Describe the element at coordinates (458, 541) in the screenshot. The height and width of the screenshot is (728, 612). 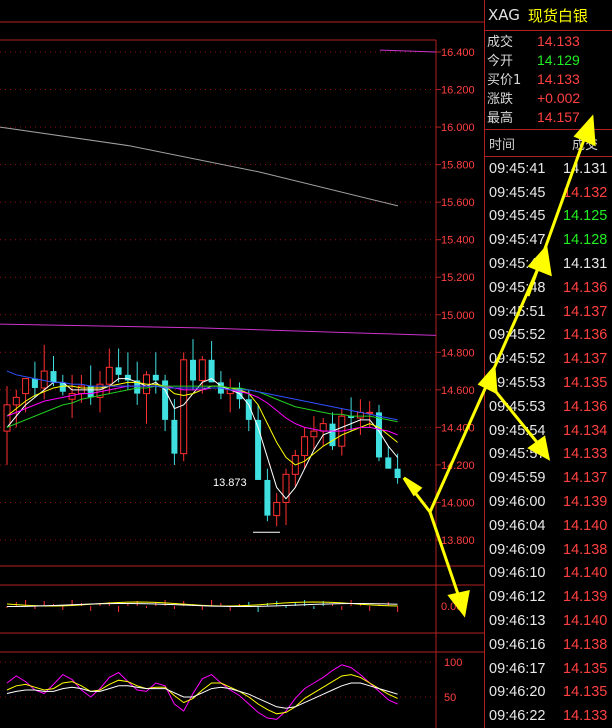
I see `price-tick-label: 13.800` at that location.